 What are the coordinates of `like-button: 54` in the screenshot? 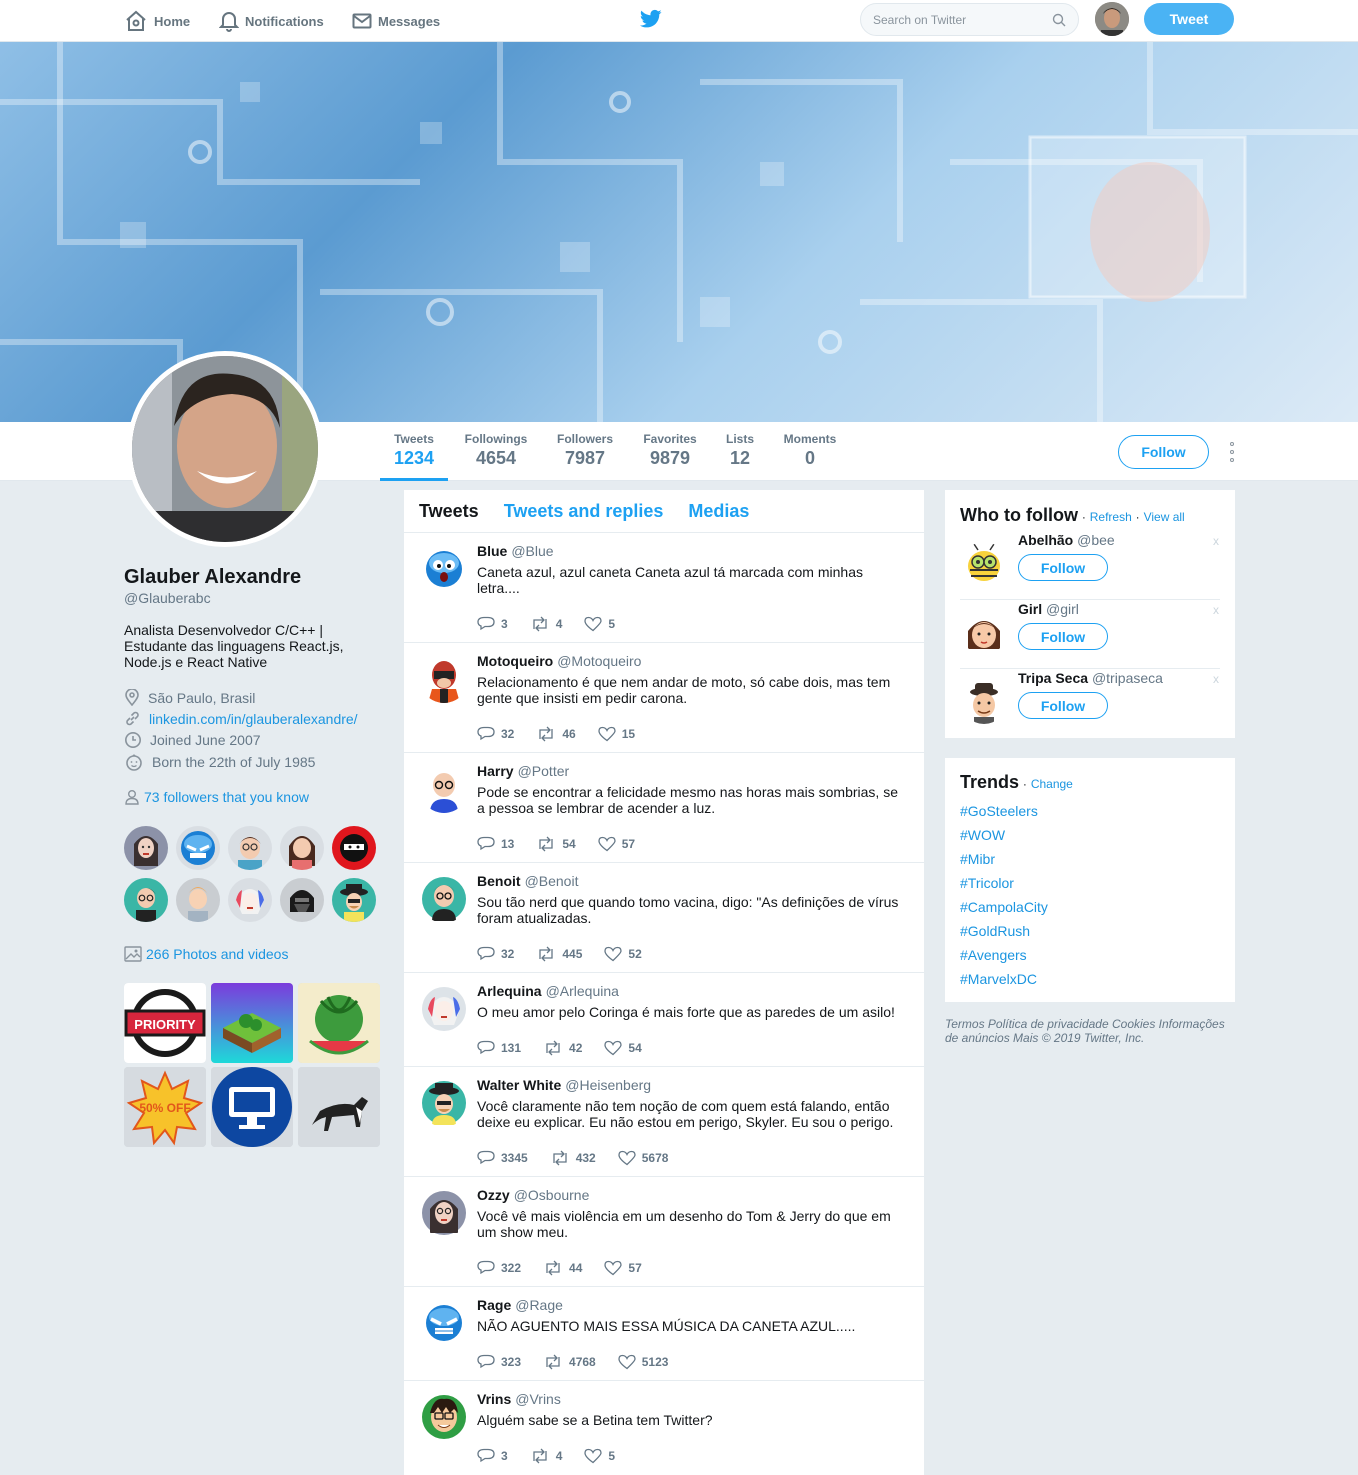 It's located at (623, 1048).